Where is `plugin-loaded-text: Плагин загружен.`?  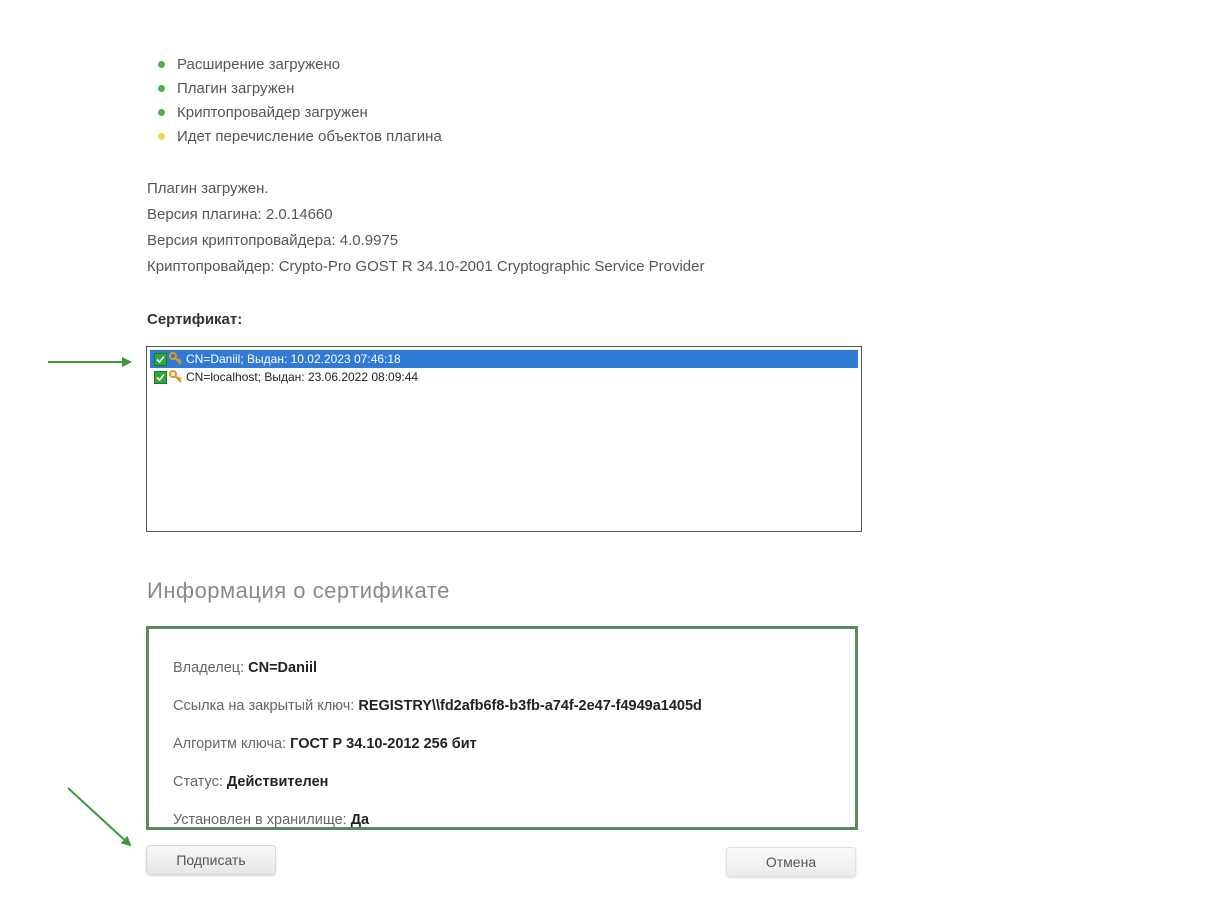
plugin-loaded-text: Плагин загружен. is located at coordinates (208, 188).